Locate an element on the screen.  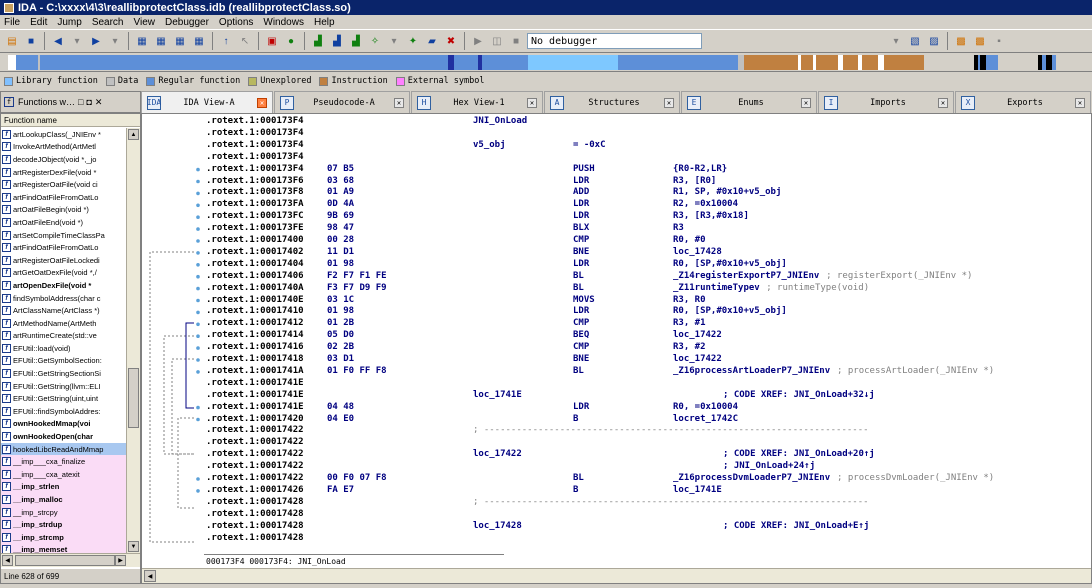
disasm-line: .rotext.1:000173FC 9B 69 LDR R3, [R3,#0x18] is located at coordinates (648, 217).